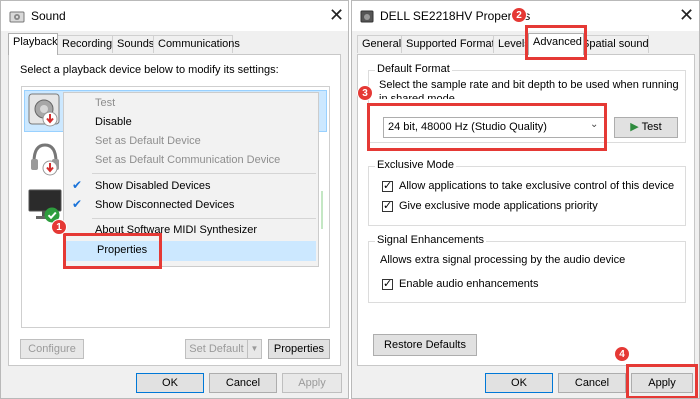 The height and width of the screenshot is (399, 700). Describe the element at coordinates (519, 15) in the screenshot. I see `step-badge-2: 2` at that location.